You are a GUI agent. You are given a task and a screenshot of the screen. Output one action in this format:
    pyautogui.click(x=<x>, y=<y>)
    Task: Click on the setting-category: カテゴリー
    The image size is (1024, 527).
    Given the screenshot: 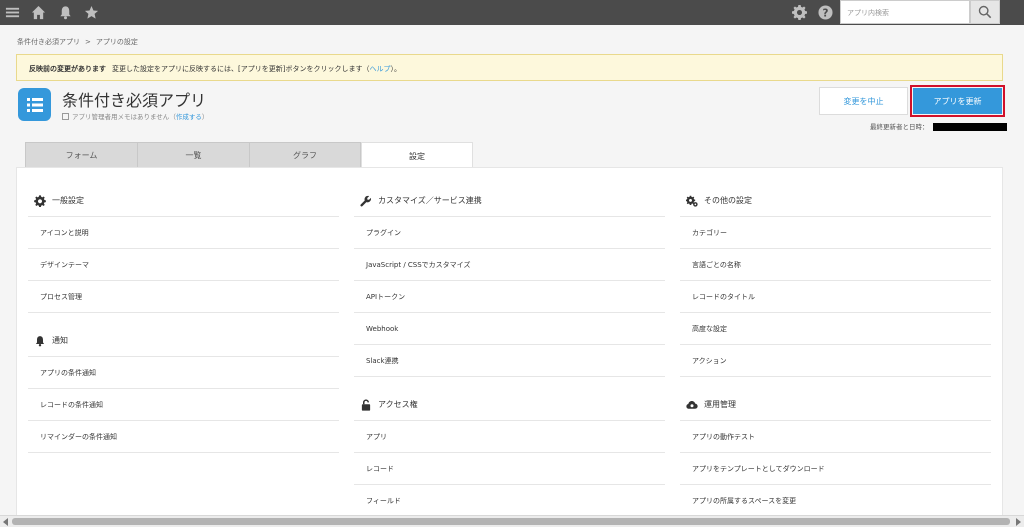 What is the action you would take?
    pyautogui.click(x=835, y=233)
    